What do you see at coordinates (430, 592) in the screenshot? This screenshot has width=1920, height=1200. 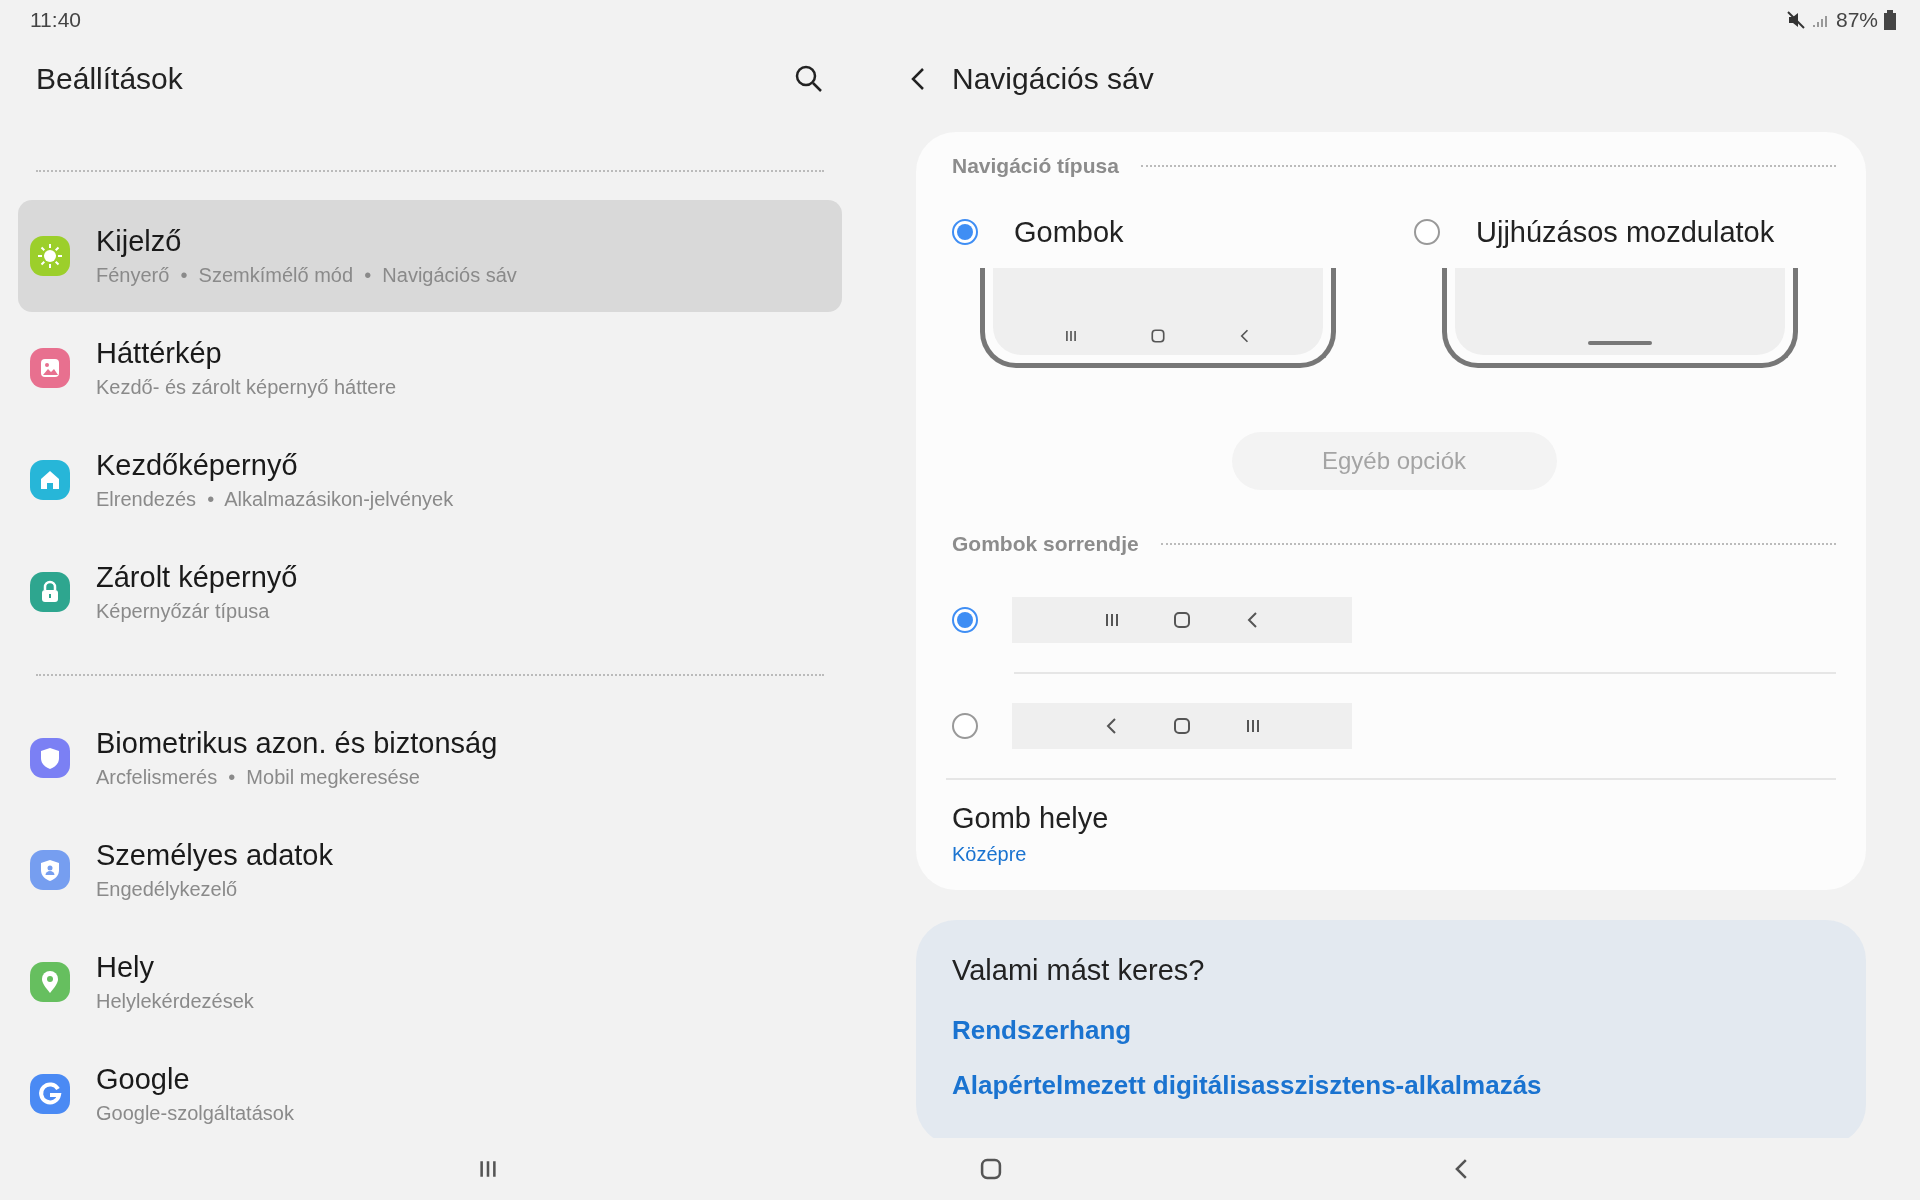 I see `settings-item: Zárolt képernyő Képernyőzár típusa` at bounding box center [430, 592].